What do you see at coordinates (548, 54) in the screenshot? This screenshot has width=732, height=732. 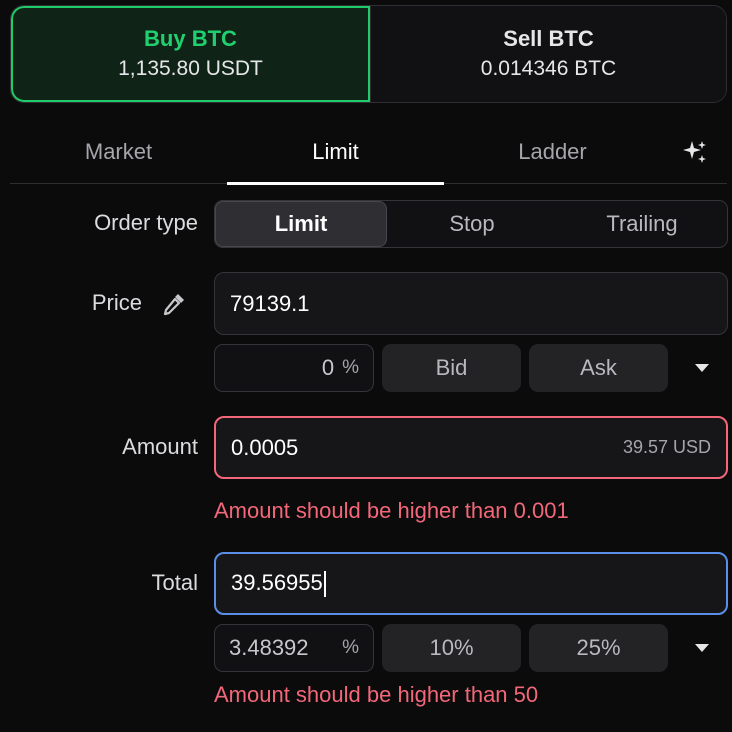 I see `sell-button: Sell BTC 0.014346 BTC` at bounding box center [548, 54].